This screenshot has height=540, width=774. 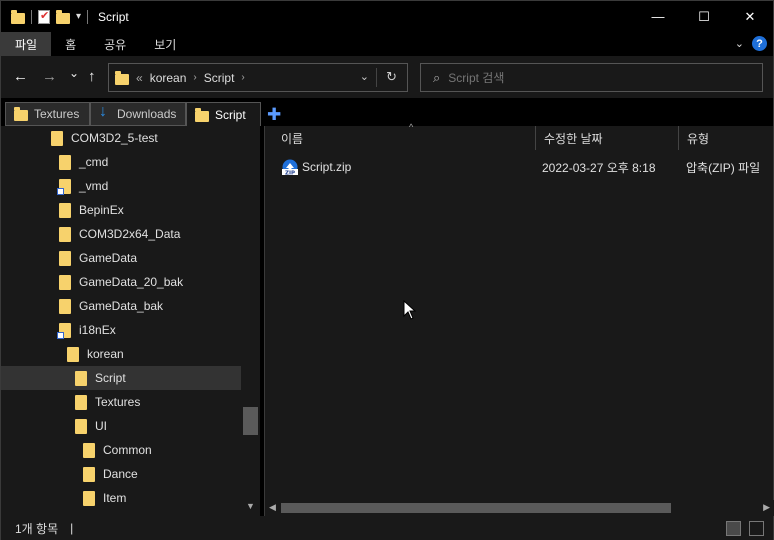 I want to click on tab-script: Script, so click(x=223, y=114).